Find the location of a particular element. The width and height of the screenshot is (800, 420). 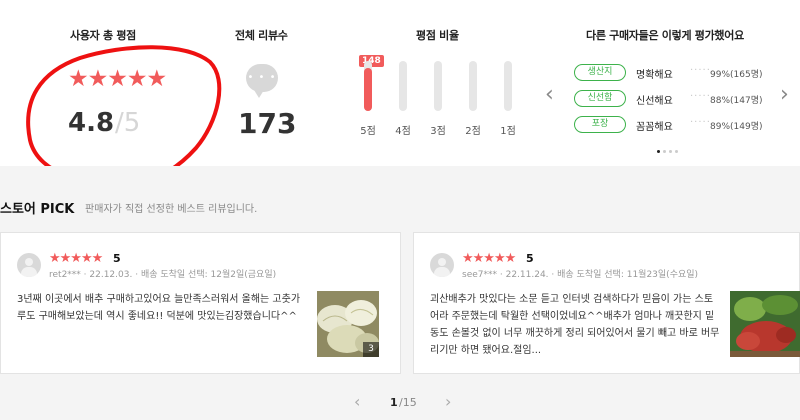

rating-title: 사용자 총 평점 is located at coordinates (103, 35).